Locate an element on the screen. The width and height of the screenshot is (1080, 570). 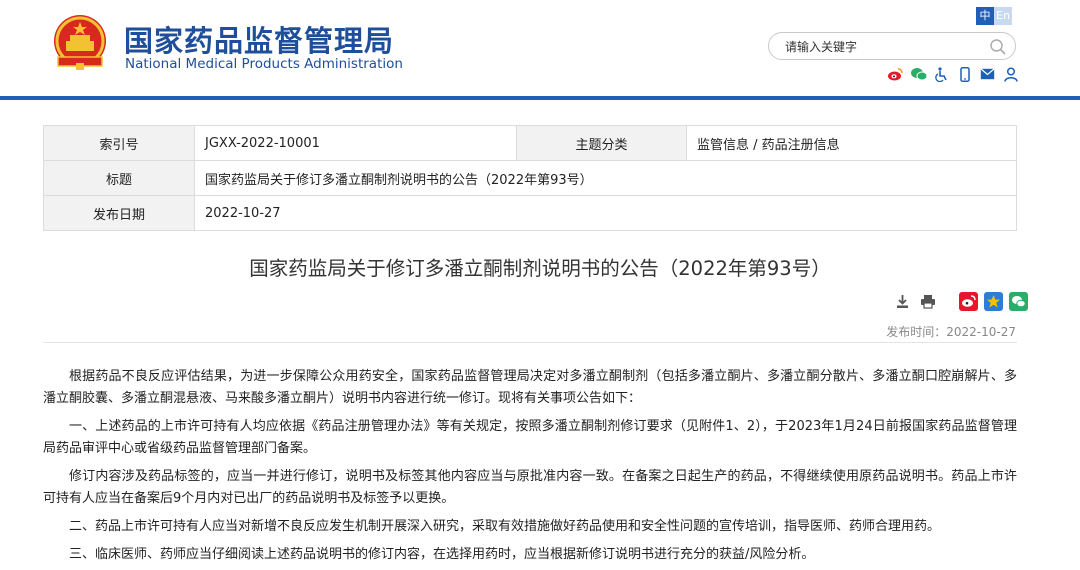
print-icon is located at coordinates (927, 301).